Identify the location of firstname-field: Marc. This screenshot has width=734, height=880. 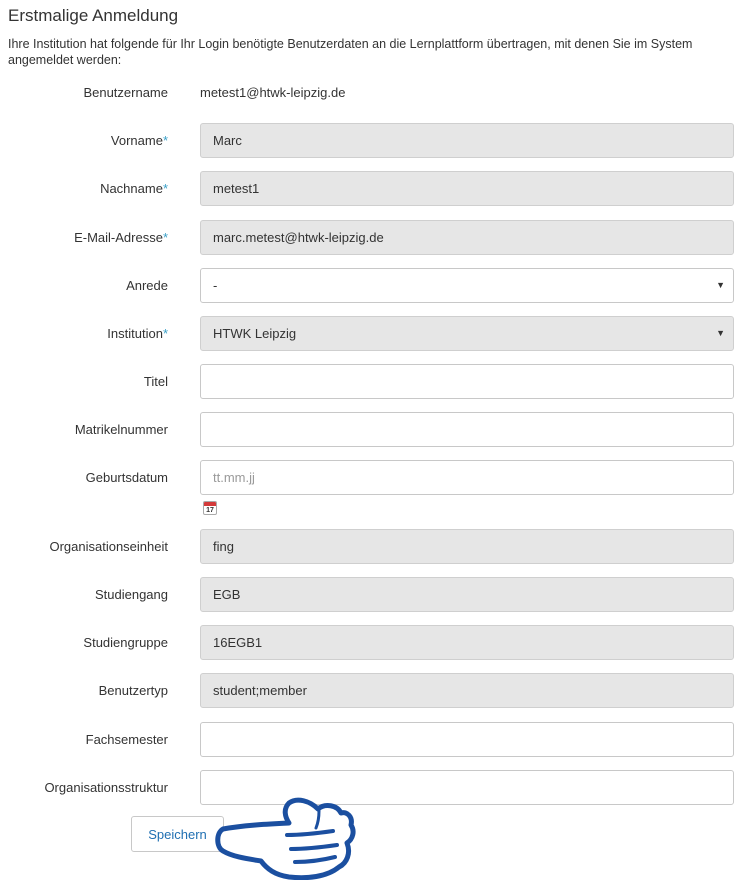
(467, 140).